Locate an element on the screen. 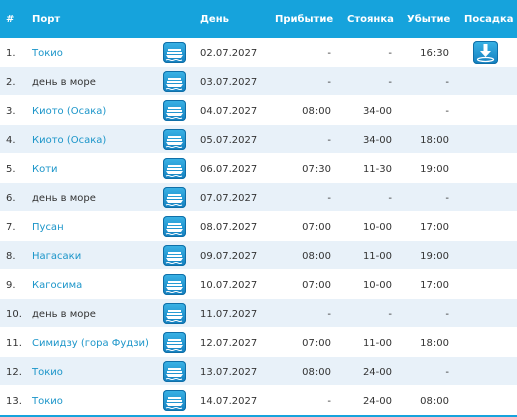 Image resolution: width=517 pixels, height=417 pixels. row-number: 7. is located at coordinates (11, 227).